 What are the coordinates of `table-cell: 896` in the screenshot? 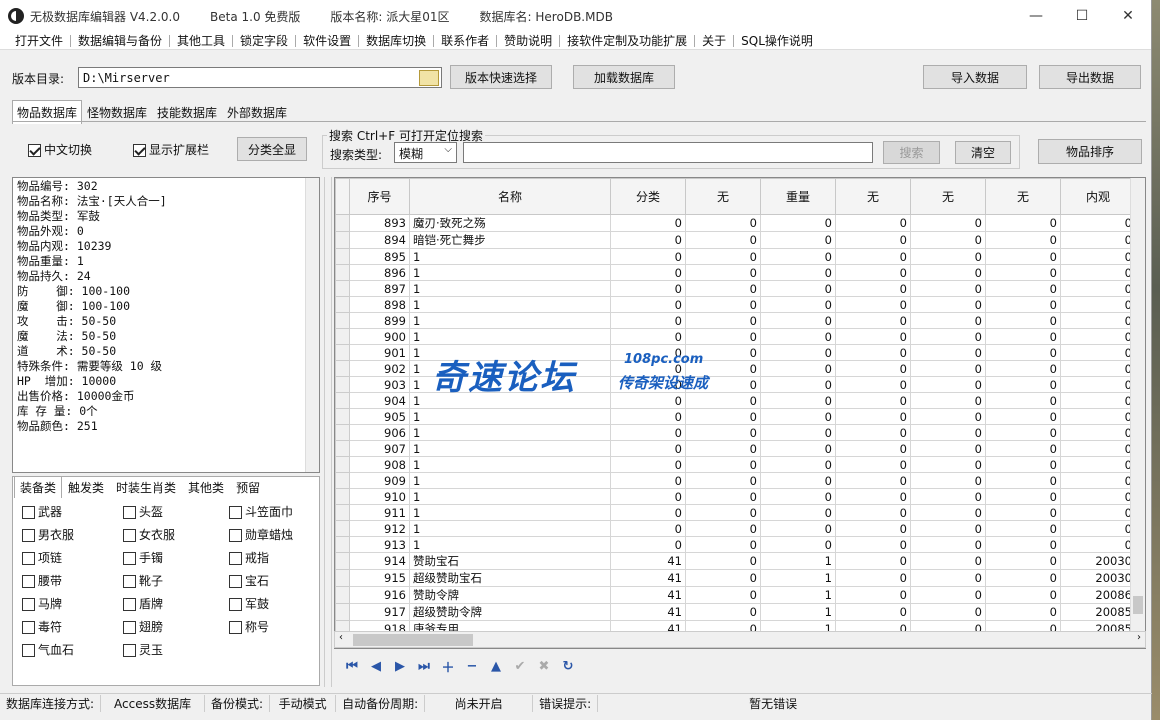 It's located at (379, 272).